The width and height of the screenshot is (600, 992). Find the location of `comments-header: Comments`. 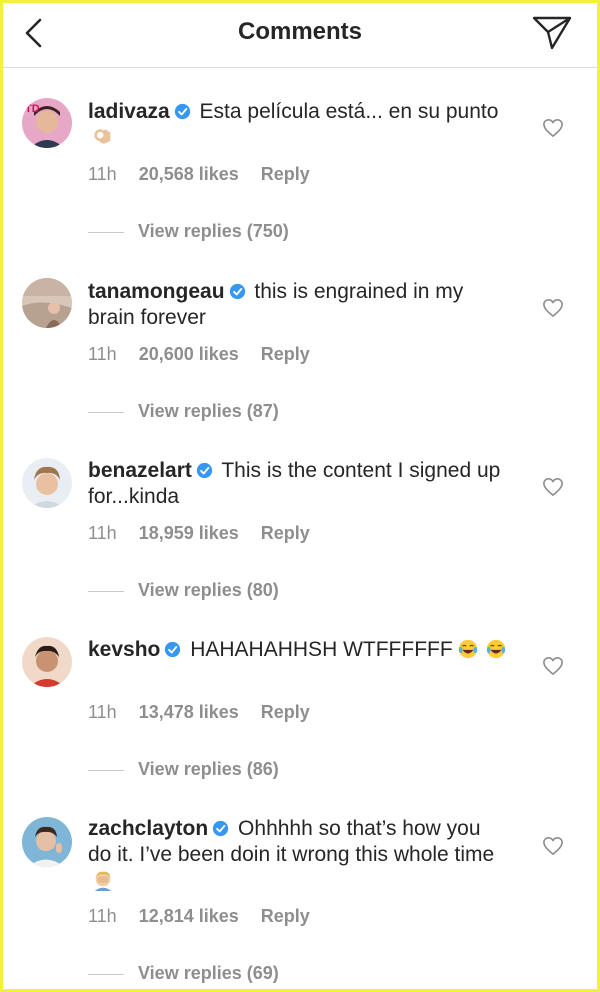

comments-header: Comments is located at coordinates (300, 34).